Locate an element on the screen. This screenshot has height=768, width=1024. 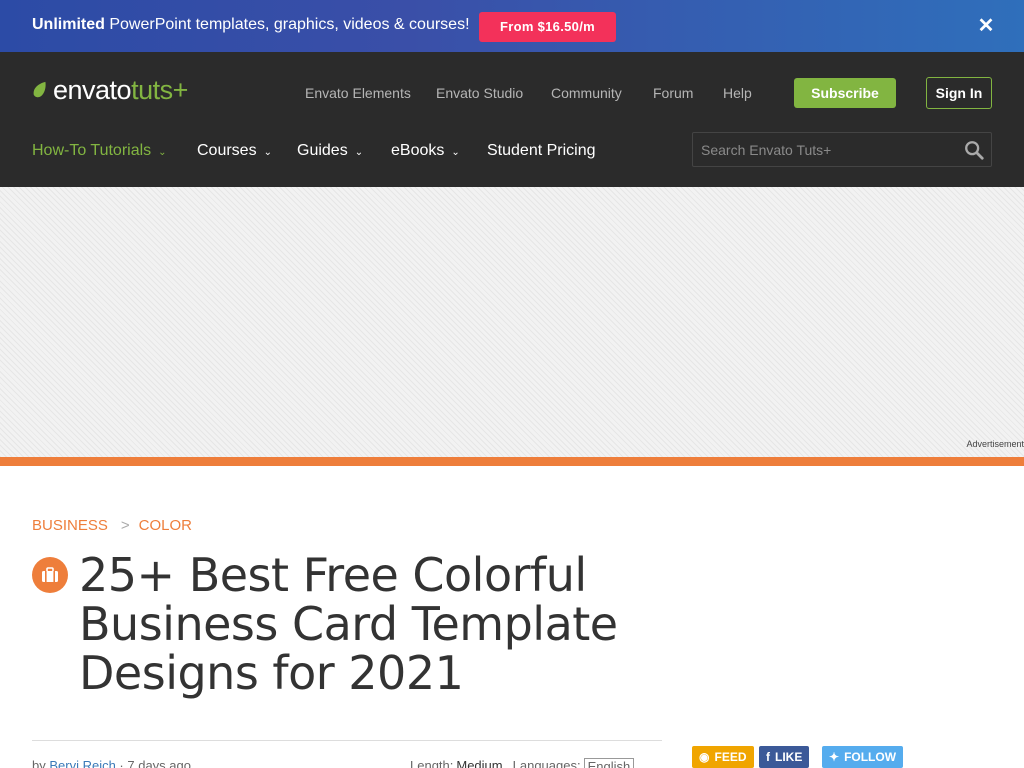
nav-guides: Guides ⌄ is located at coordinates (330, 151).